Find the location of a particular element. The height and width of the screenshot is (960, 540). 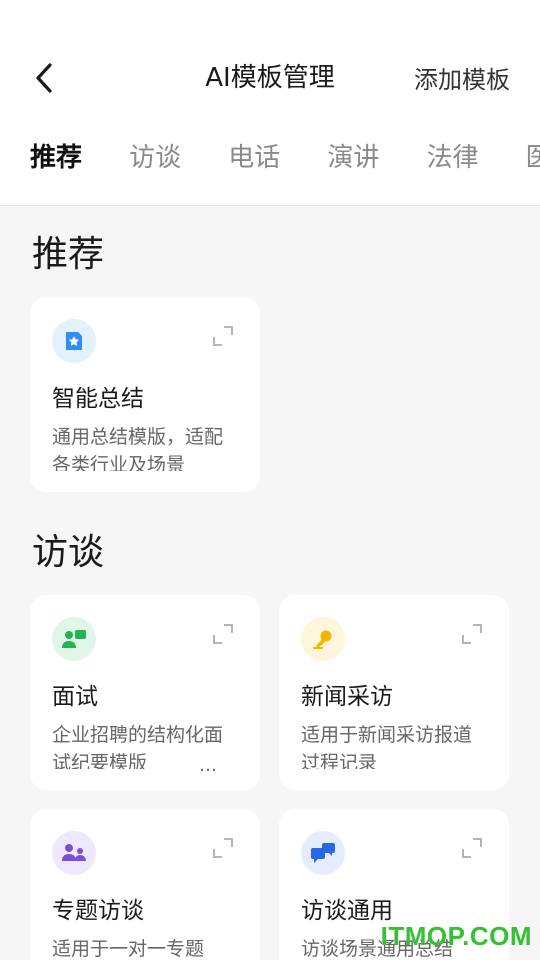

section-title-recommend: 推荐 is located at coordinates (68, 254).